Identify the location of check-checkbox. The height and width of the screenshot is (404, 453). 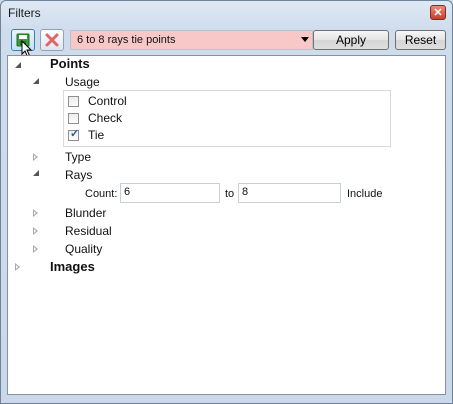
(73, 118).